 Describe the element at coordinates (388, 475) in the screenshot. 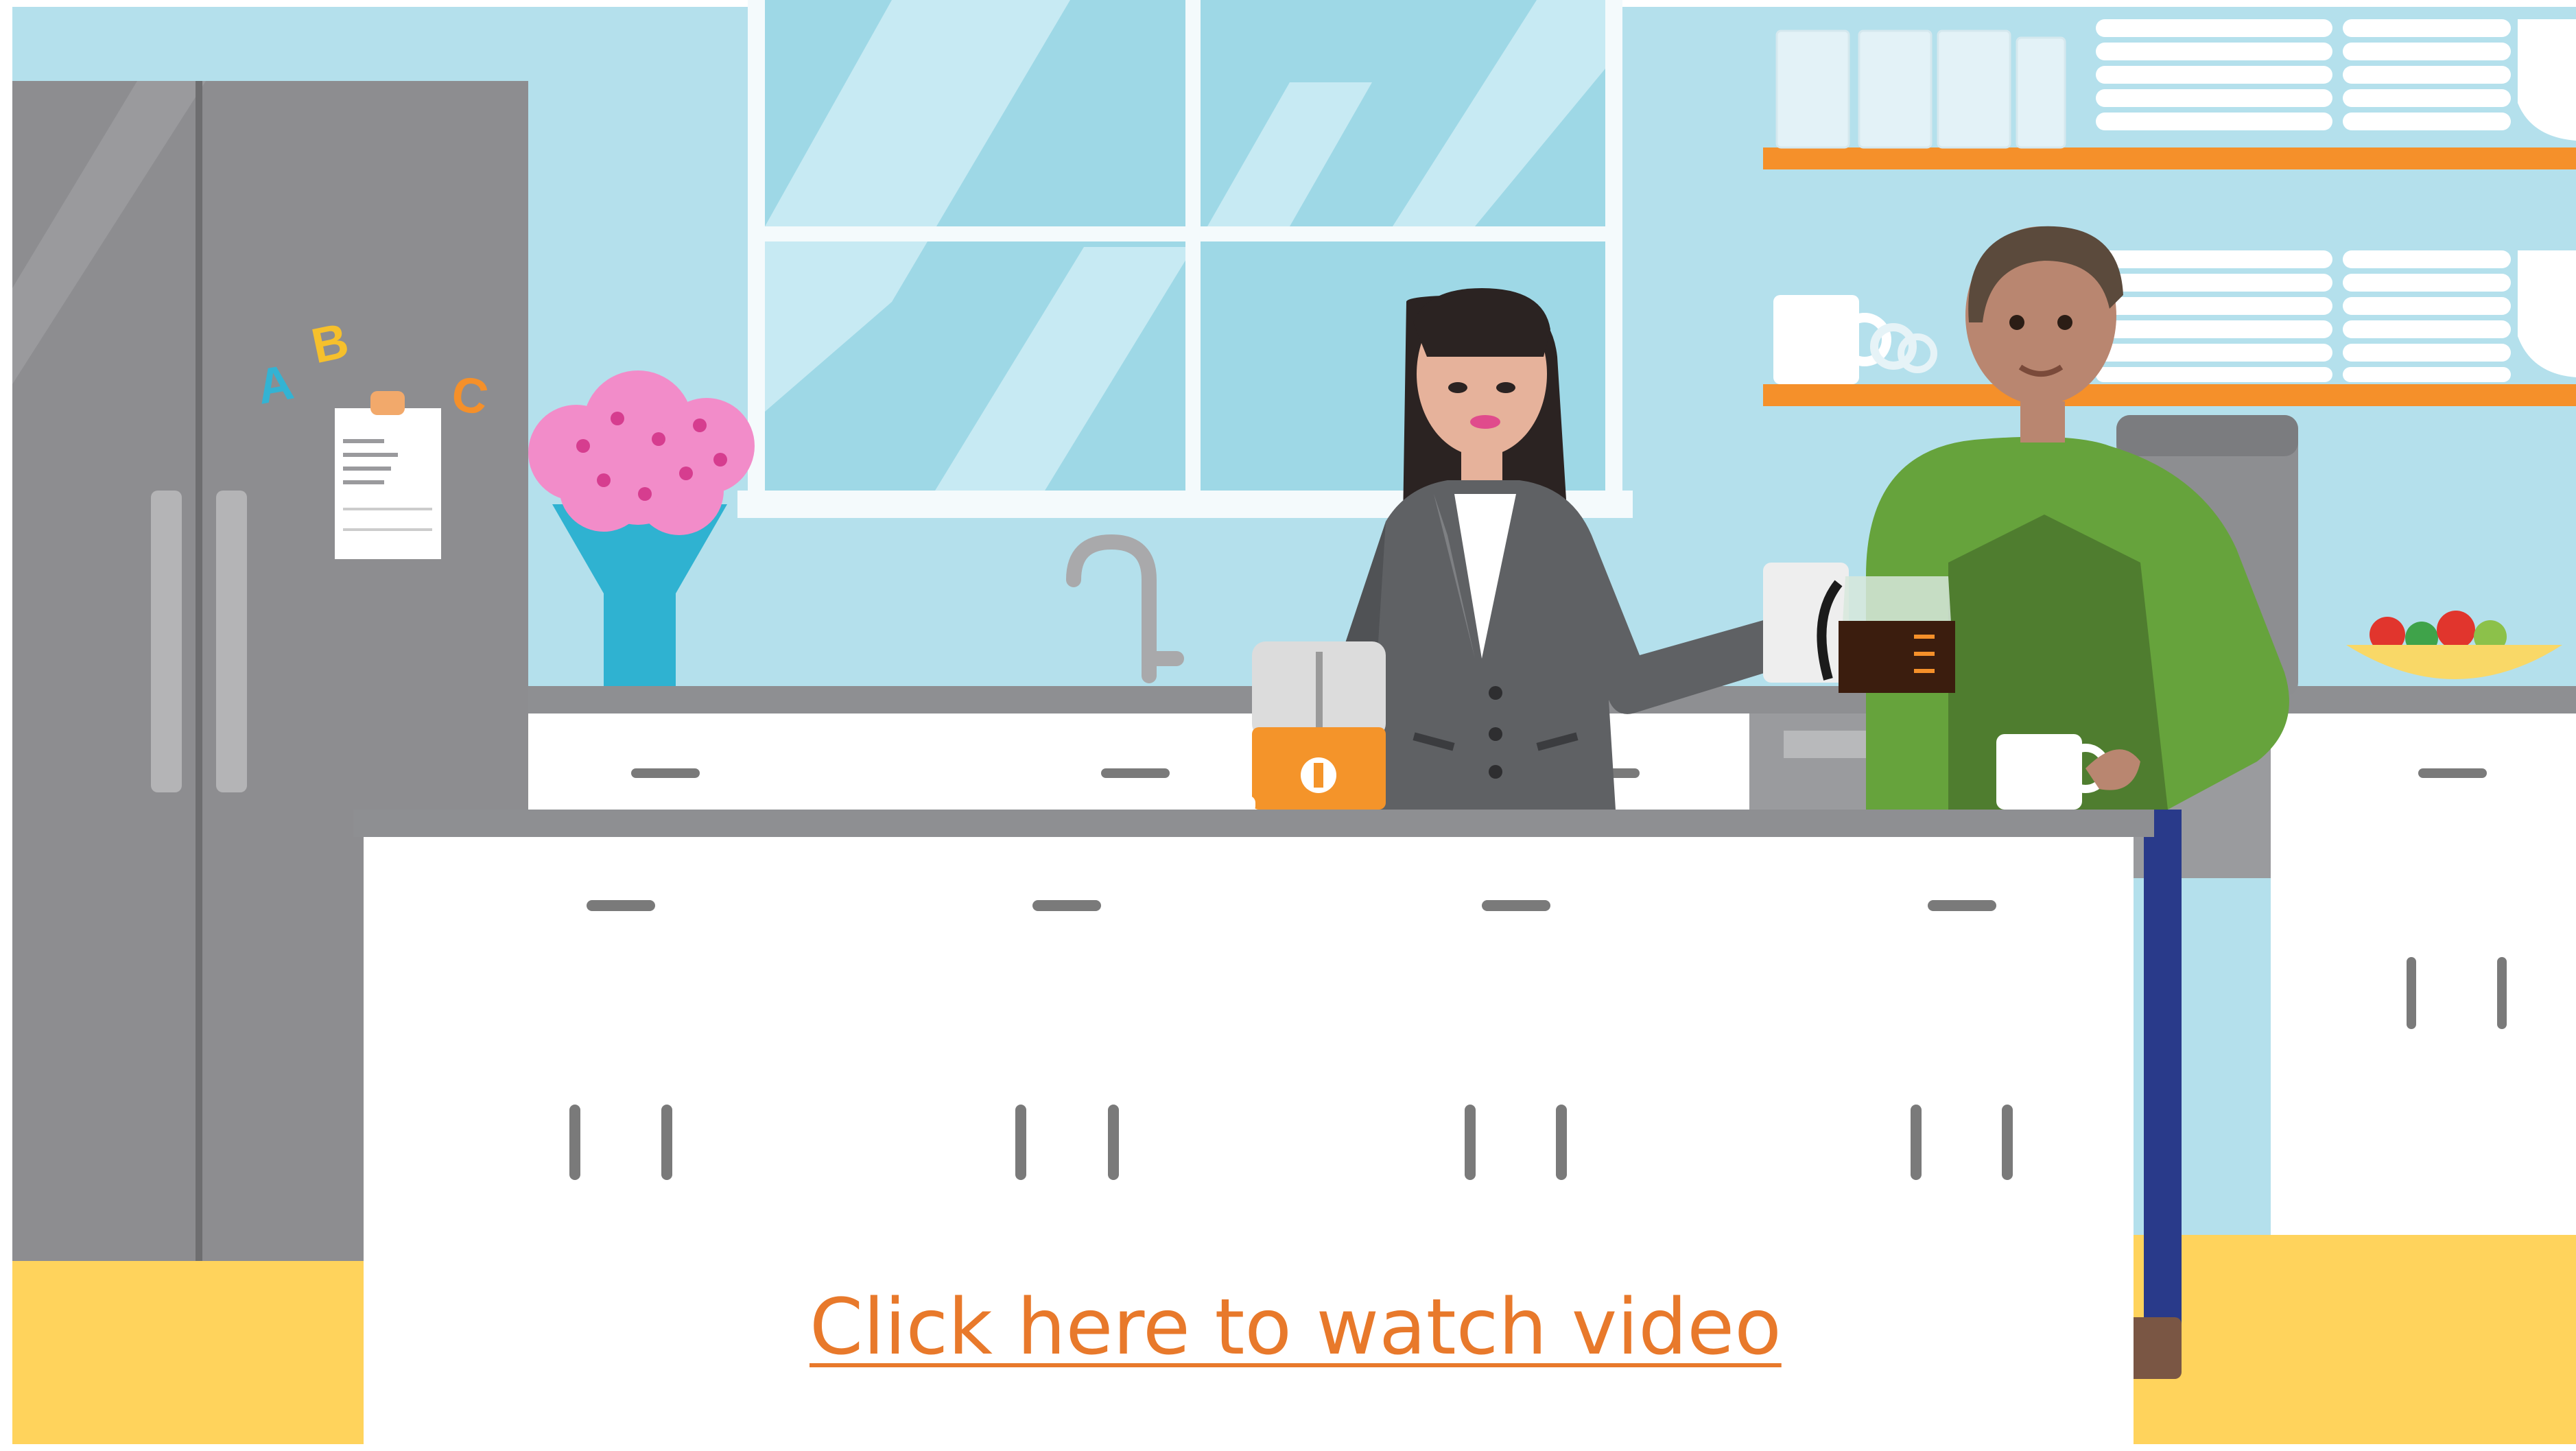

I see `clipboard-icon` at that location.